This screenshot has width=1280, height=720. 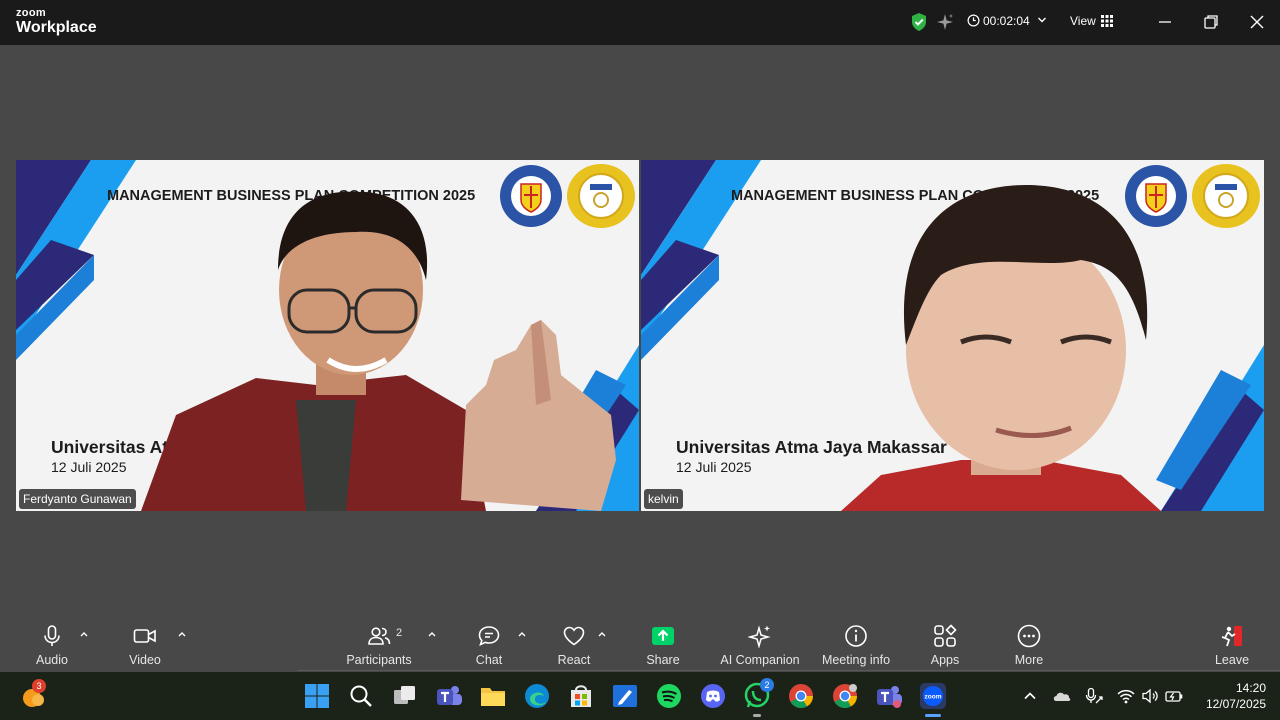 I want to click on chat-label: Chat, so click(x=489, y=660).